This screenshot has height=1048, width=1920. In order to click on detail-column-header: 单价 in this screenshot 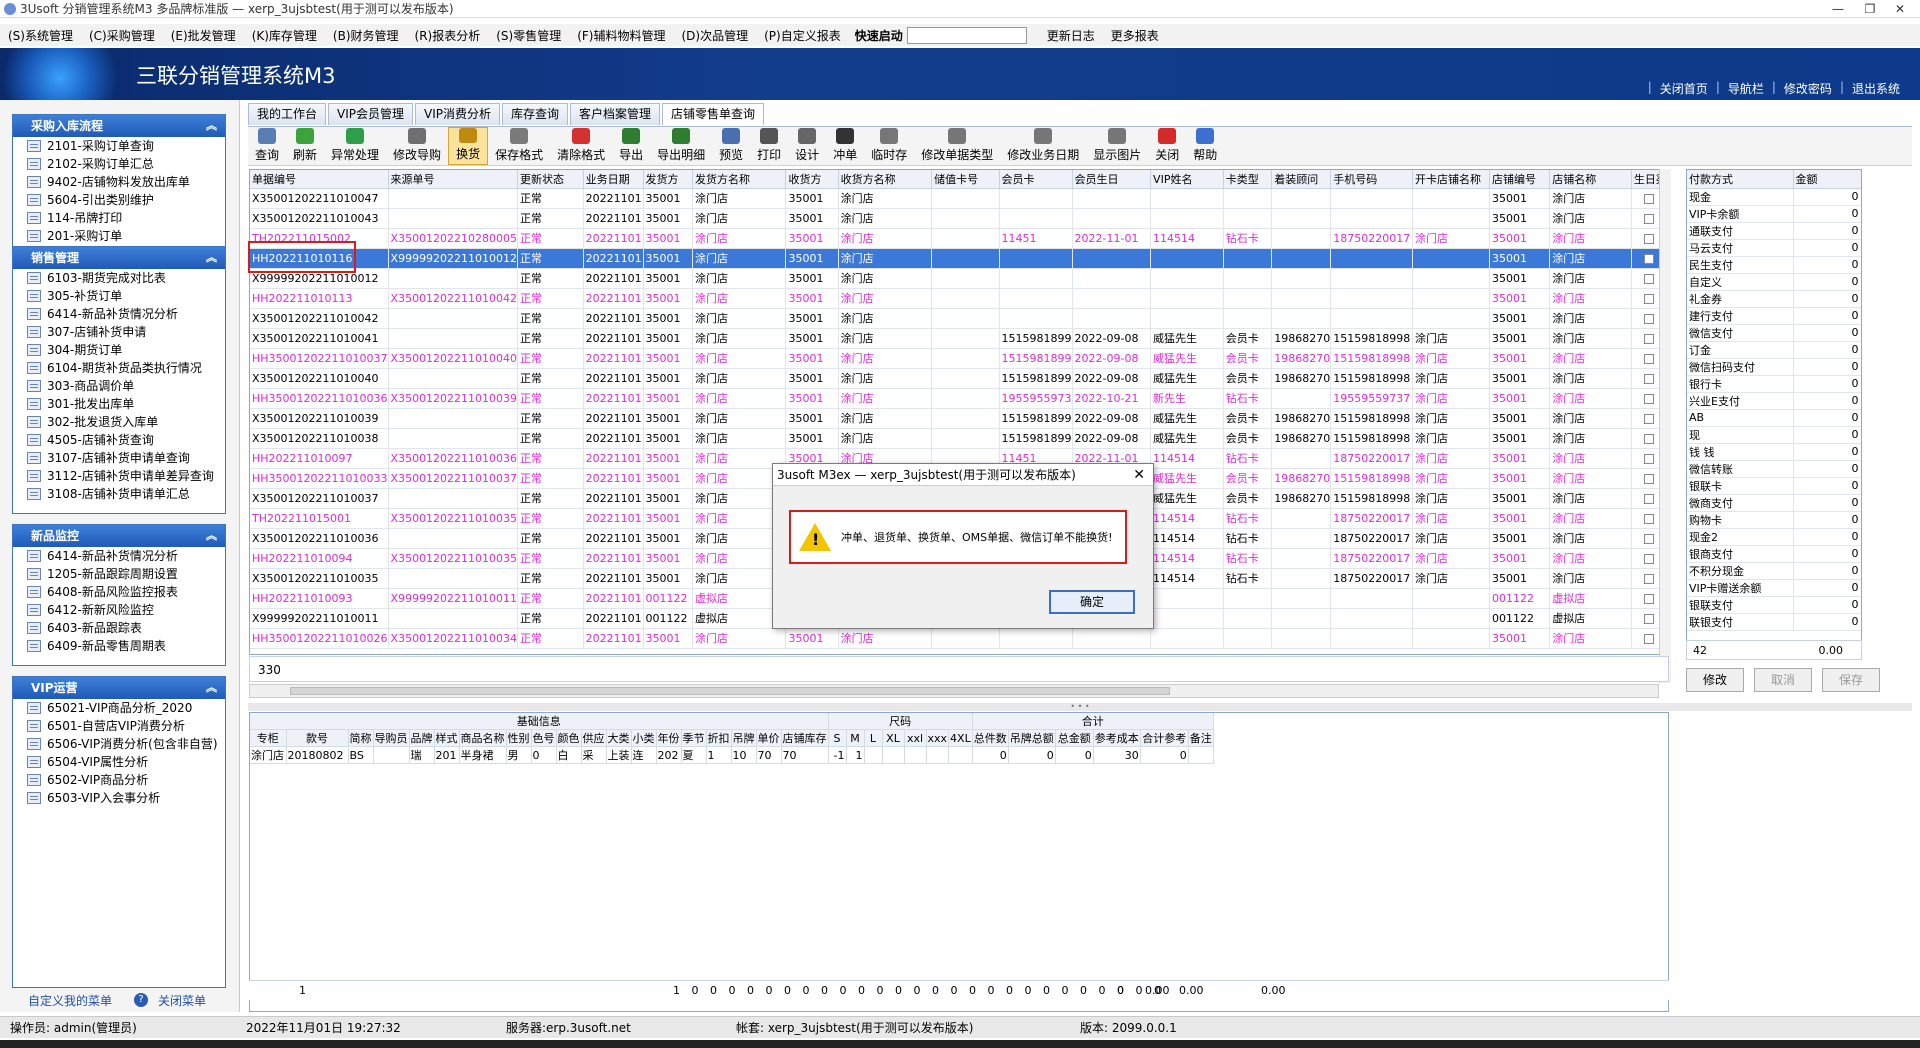, I will do `click(769, 738)`.